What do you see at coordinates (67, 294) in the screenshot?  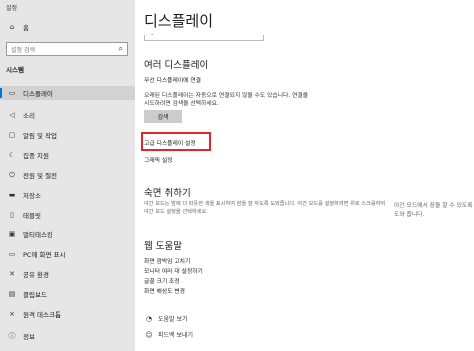 I see `sidebar-item-clipboard: ▤ 클립보드` at bounding box center [67, 294].